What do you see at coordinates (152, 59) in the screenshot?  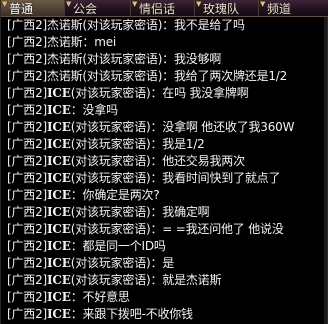 I see `message-text: (对该玩家密语)：我没够啊` at bounding box center [152, 59].